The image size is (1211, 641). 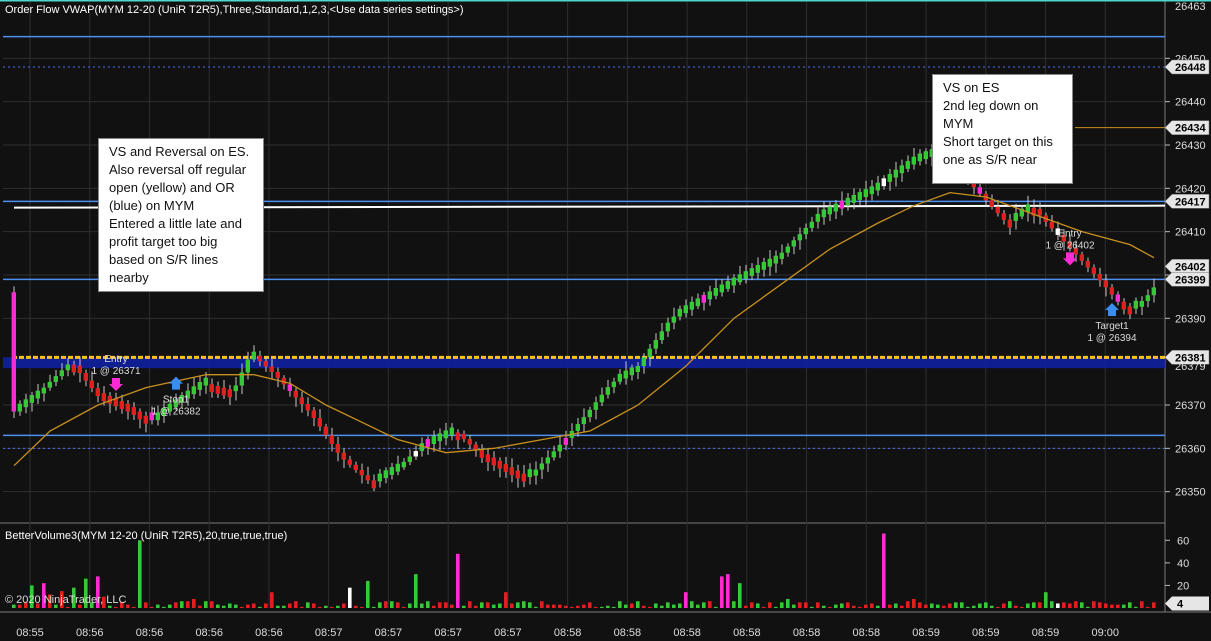 I want to click on price-tag-label: 26402, so click(x=1190, y=267).